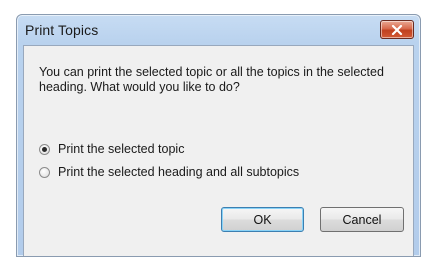 The image size is (433, 257). I want to click on radio-option-selected-topic: Print the selected topic, so click(111, 149).